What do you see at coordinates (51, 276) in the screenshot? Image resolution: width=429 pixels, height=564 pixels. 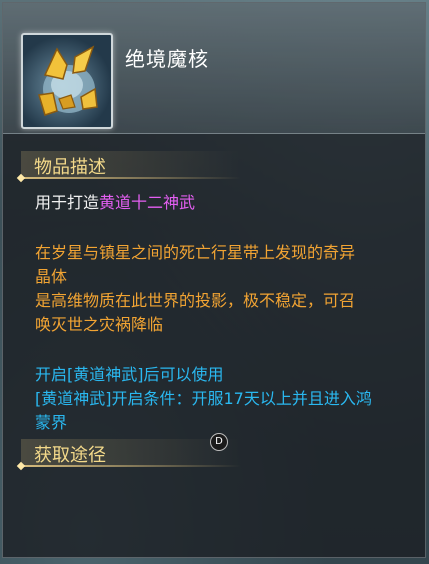 I see `lore-line-2: 晶体` at bounding box center [51, 276].